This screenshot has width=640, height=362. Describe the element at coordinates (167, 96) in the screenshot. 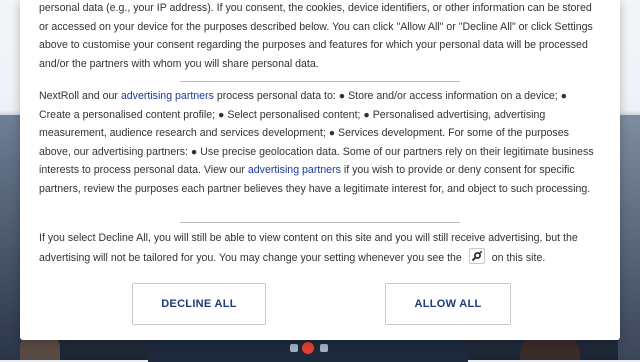

I see `advertising-partners-link: advertising partners` at that location.